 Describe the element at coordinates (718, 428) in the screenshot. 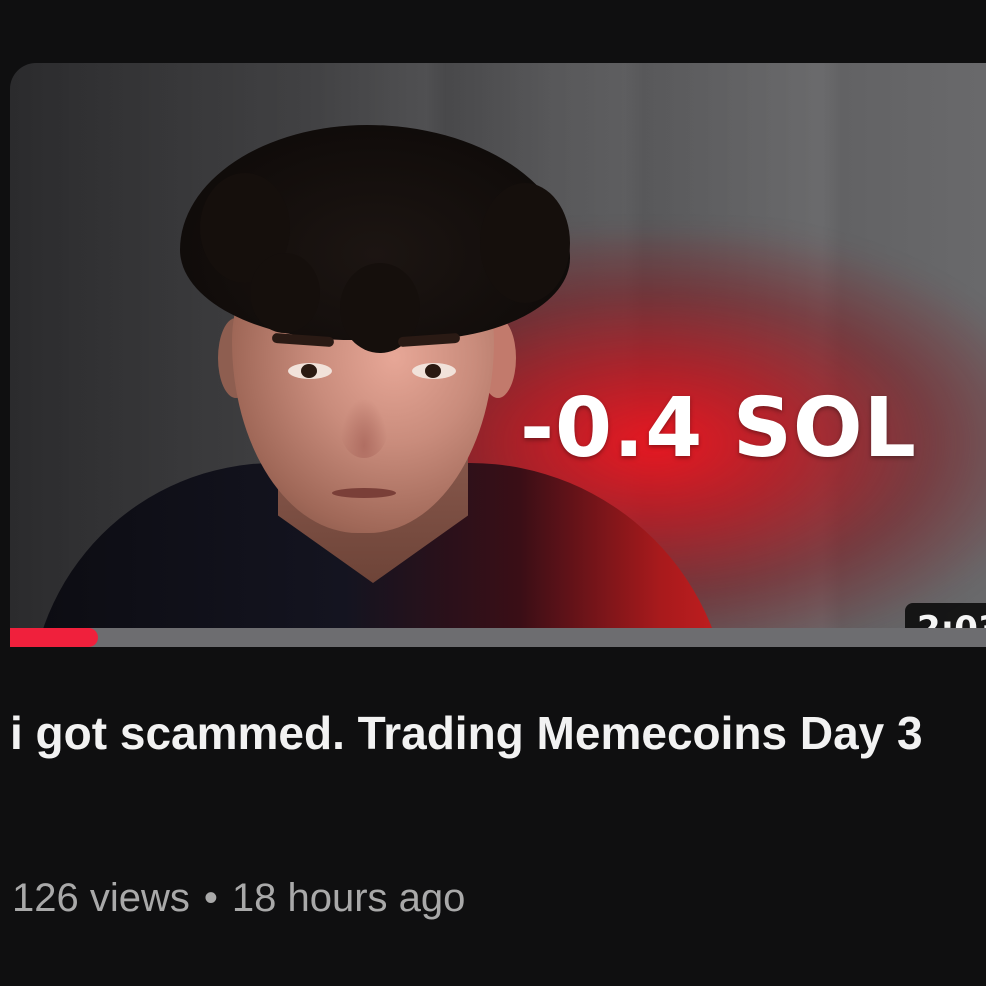

I see `thumbnail-overlay-text: -0.4 SOL` at that location.